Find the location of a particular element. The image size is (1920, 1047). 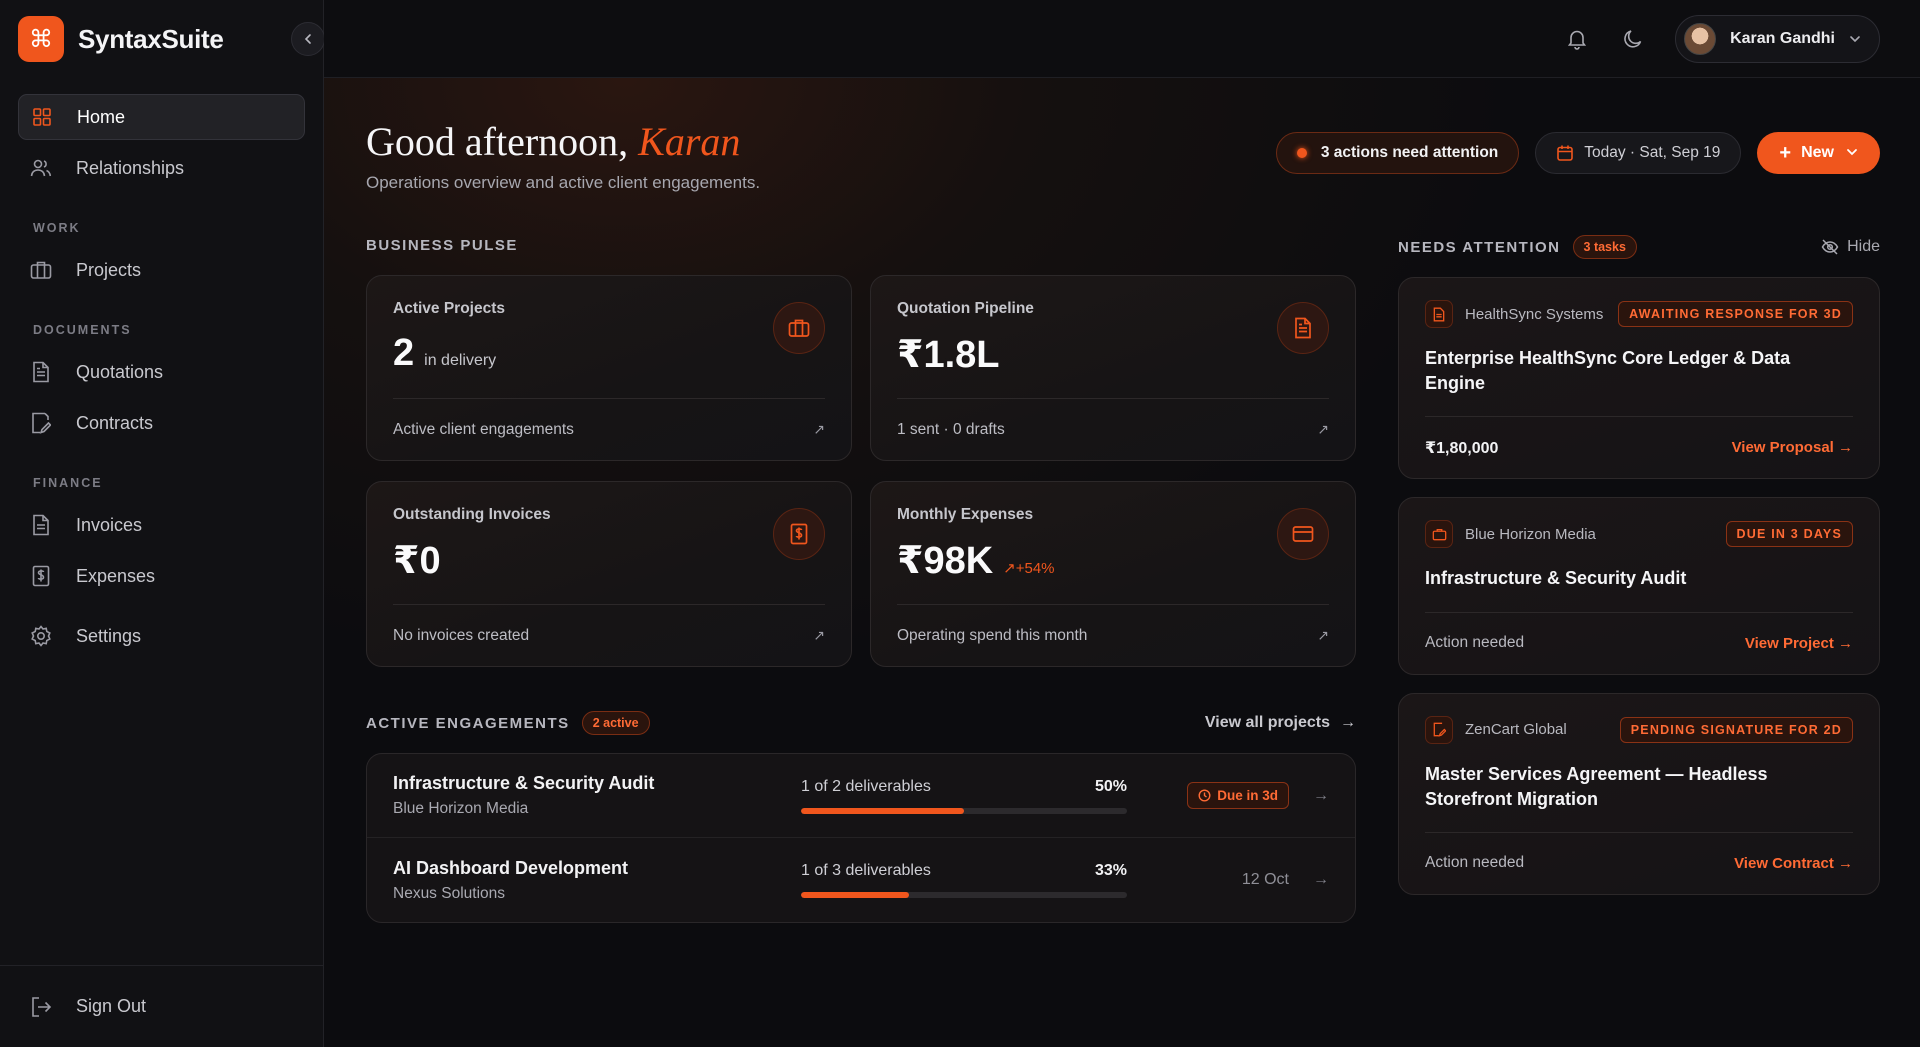

sidebar-item-label: Projects is located at coordinates (109, 269).